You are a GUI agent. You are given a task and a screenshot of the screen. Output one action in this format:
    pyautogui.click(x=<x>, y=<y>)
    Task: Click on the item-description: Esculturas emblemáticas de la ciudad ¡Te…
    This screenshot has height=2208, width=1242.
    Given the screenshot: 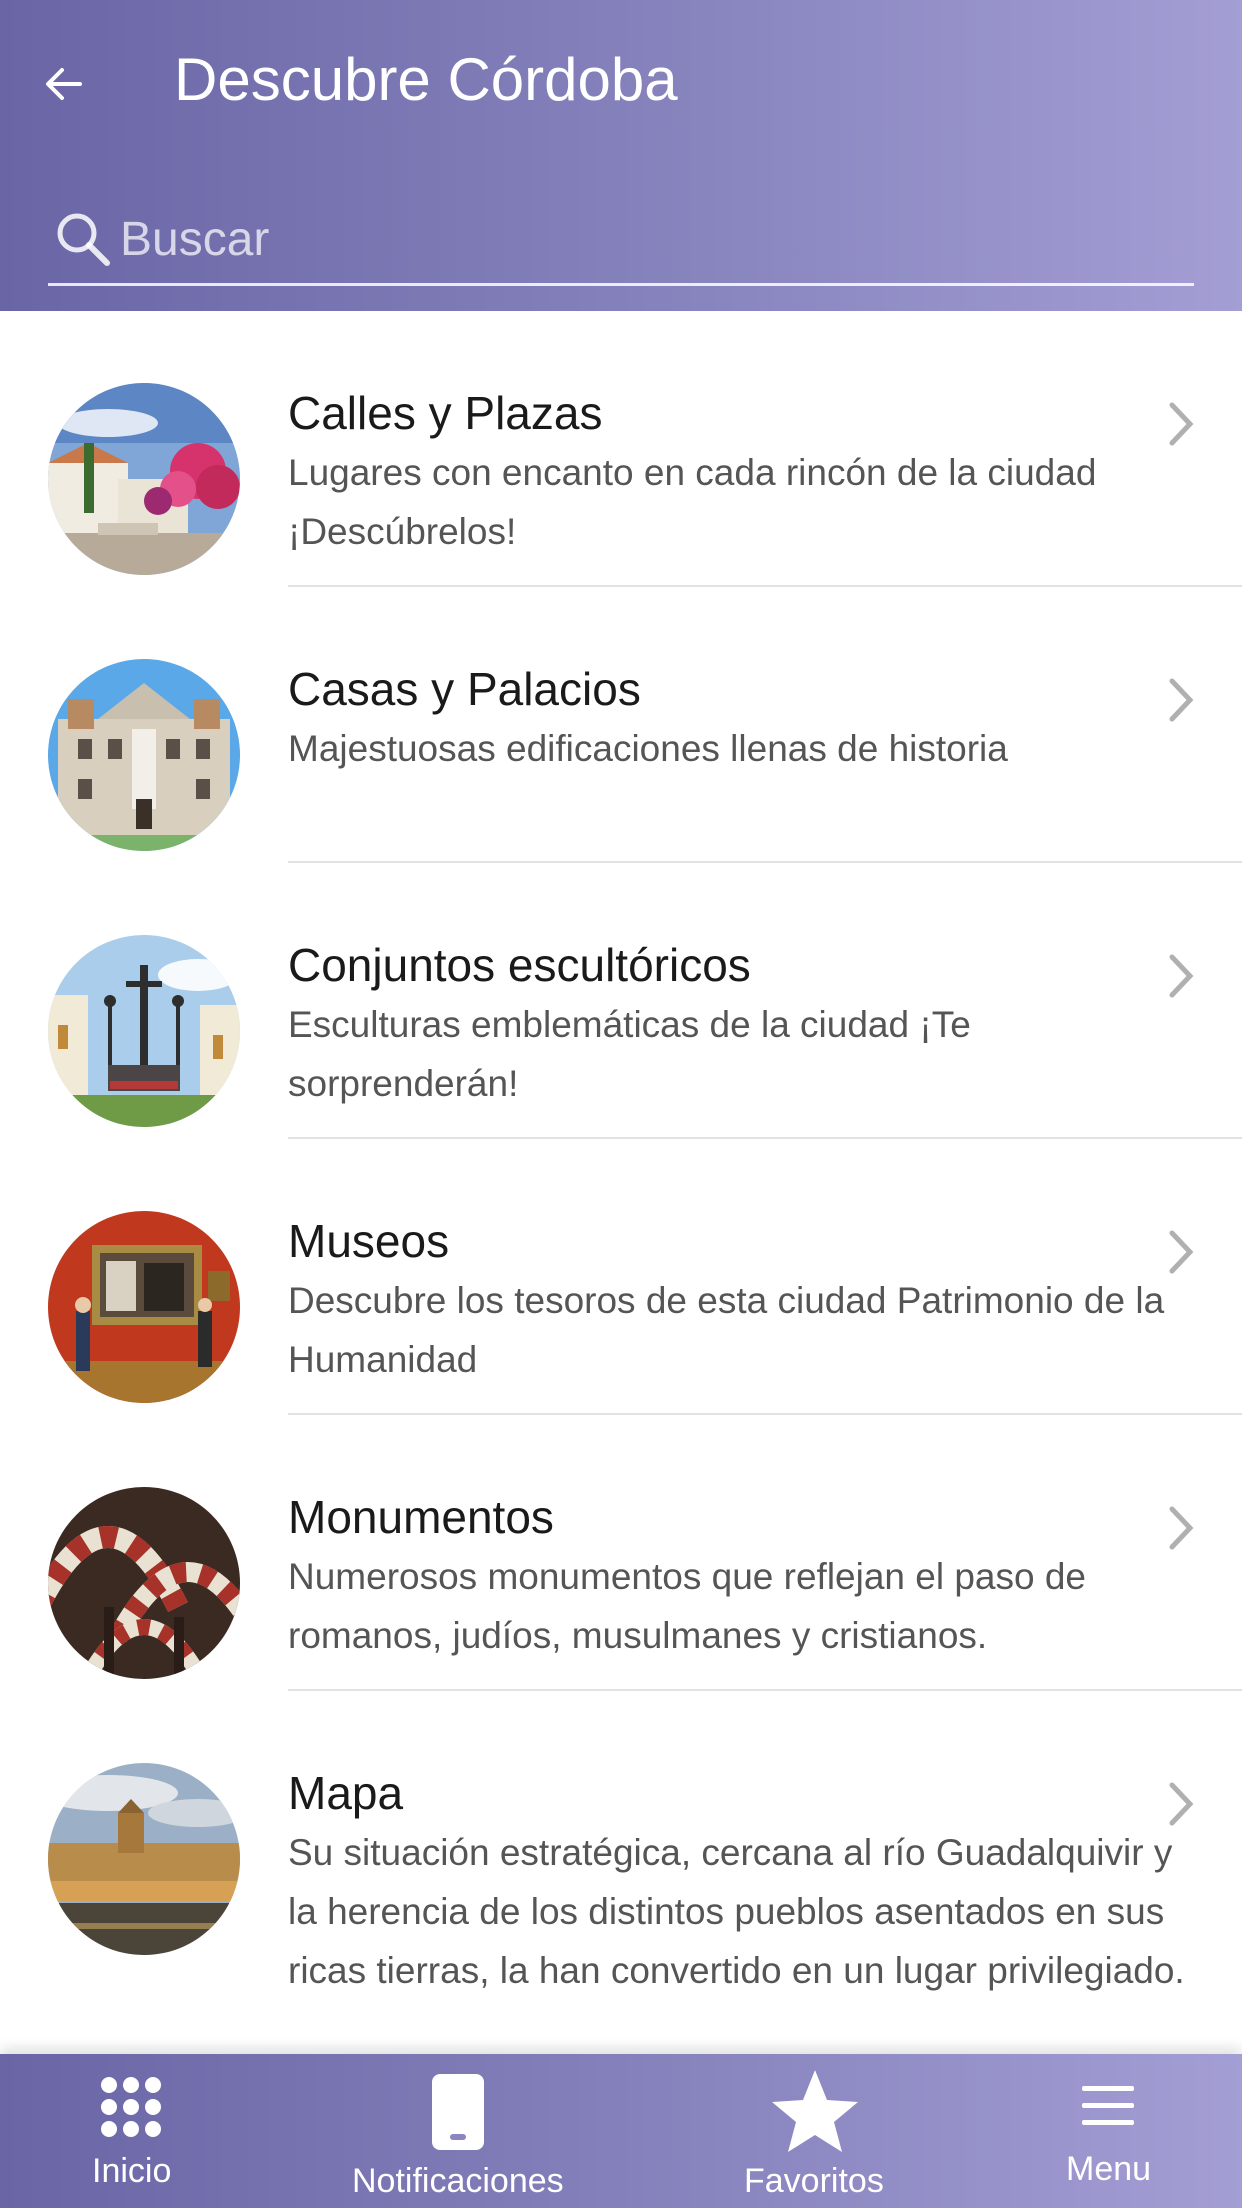 What is the action you would take?
    pyautogui.click(x=629, y=1054)
    